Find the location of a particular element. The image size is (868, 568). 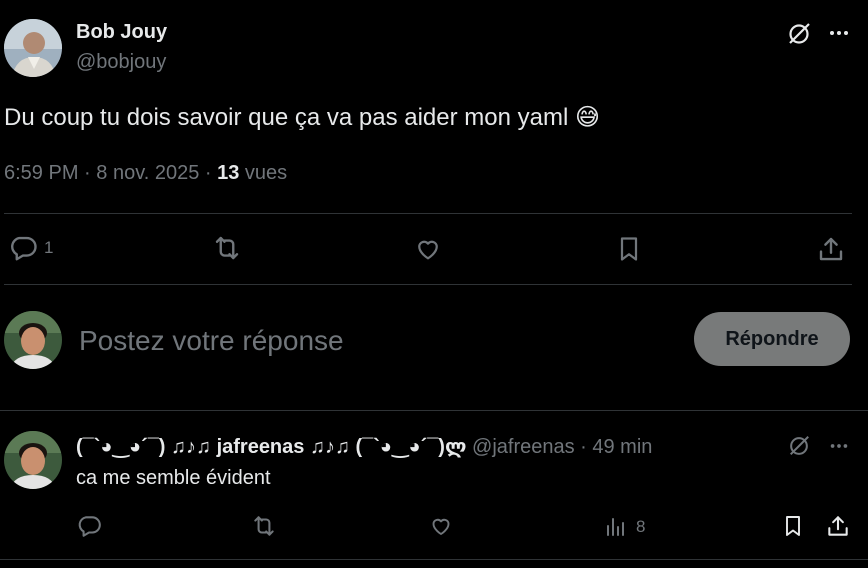

reply-count: 1 is located at coordinates (49, 247).